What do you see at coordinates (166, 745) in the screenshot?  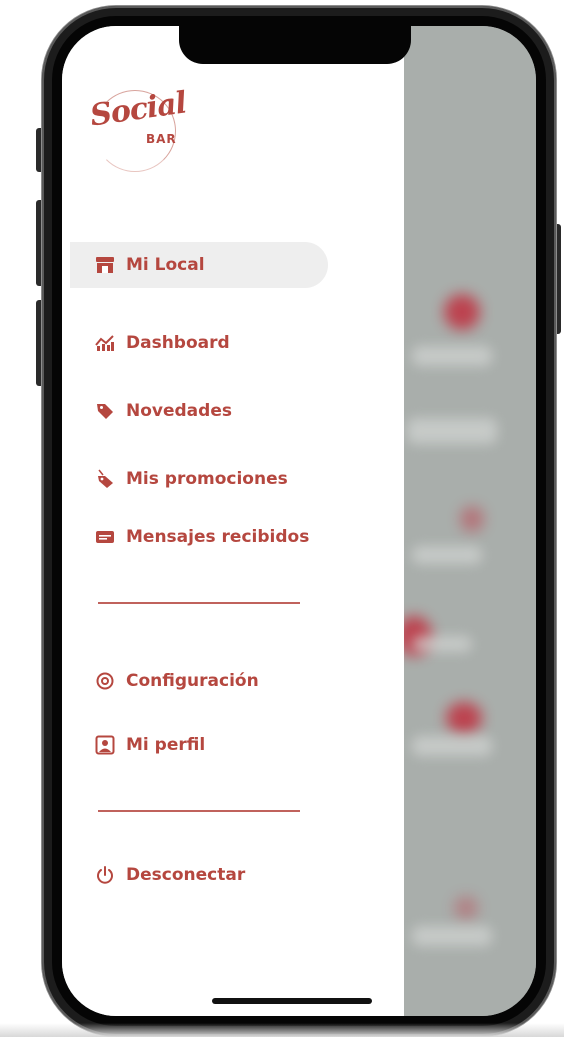 I see `menu-item-label: Mi perfil` at bounding box center [166, 745].